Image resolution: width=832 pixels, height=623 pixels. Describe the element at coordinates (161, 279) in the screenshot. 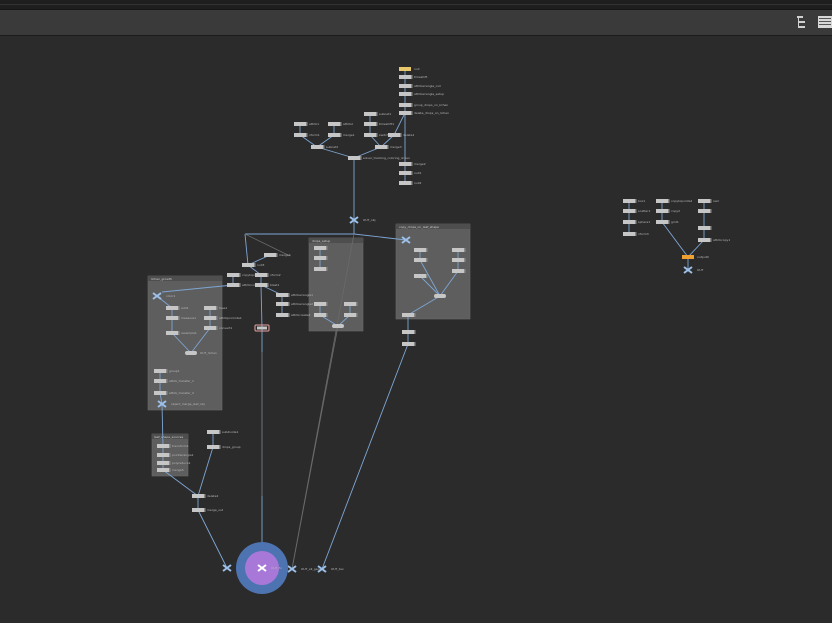

I see `network-box-lichen-title: lichen_growth` at that location.